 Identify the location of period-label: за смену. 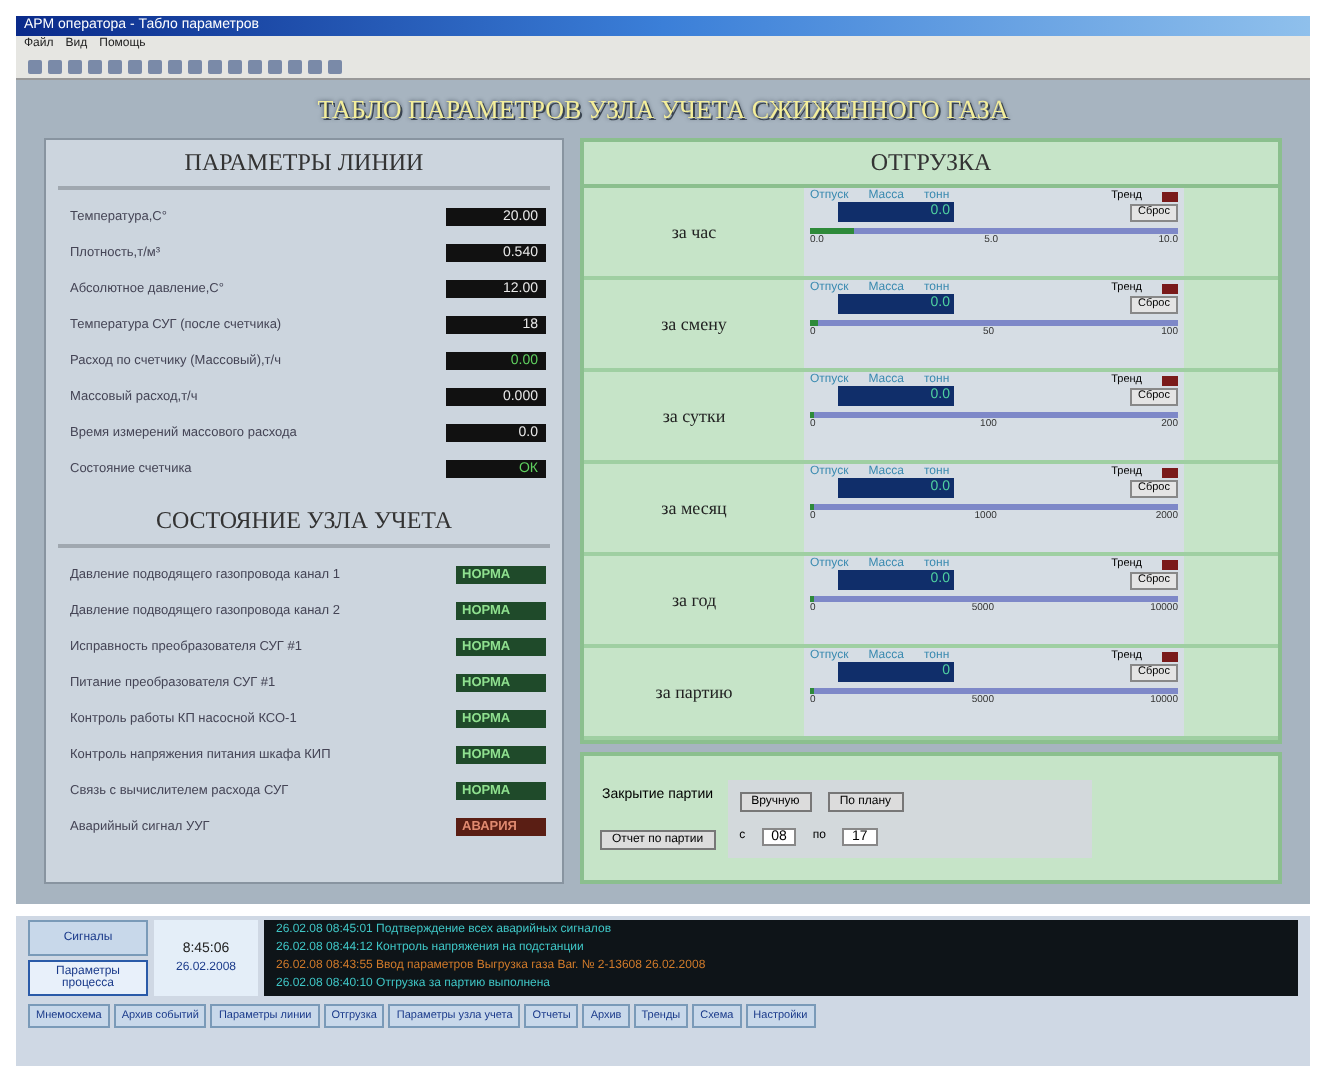
(694, 325).